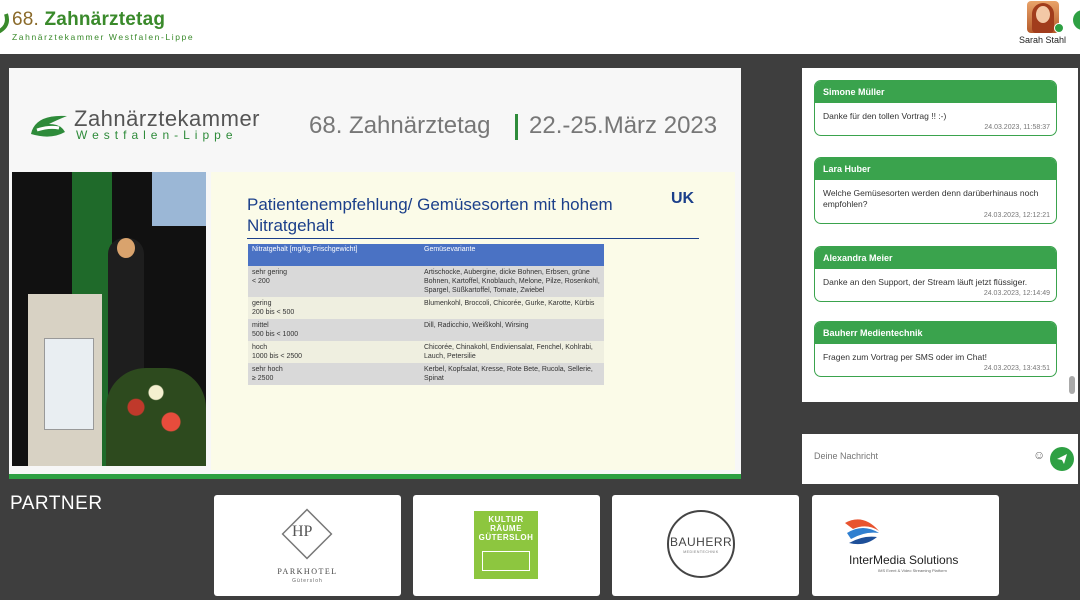  What do you see at coordinates (512, 330) in the screenshot?
I see `table-cell: Dill, Radicchio, Weißkohl, Wirsing` at bounding box center [512, 330].